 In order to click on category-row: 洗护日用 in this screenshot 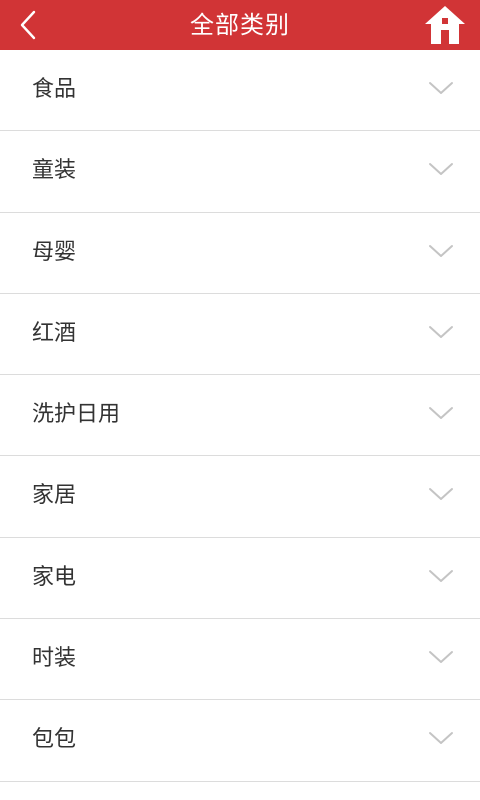, I will do `click(240, 416)`.